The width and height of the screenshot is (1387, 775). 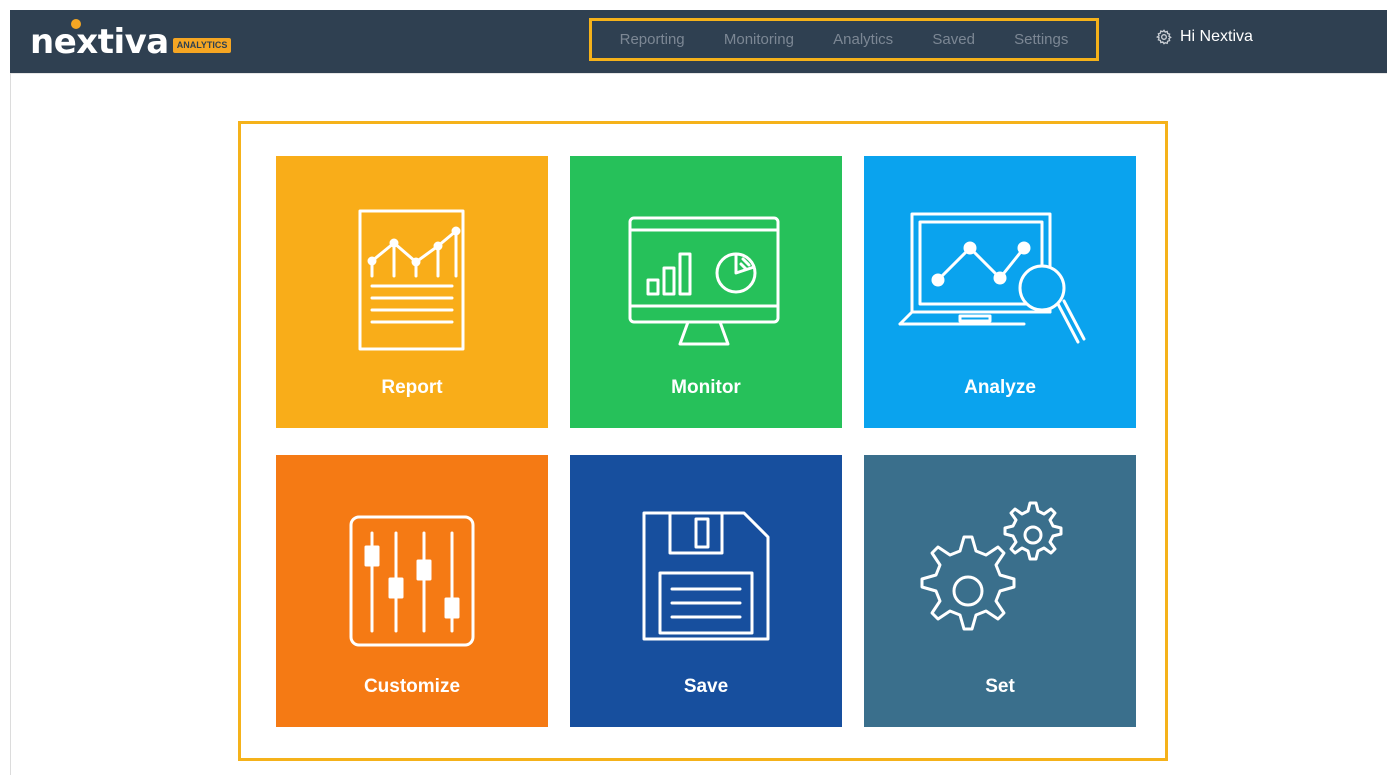 What do you see at coordinates (202, 45) in the screenshot?
I see `logo-analytics-badge: ANALYTICS` at bounding box center [202, 45].